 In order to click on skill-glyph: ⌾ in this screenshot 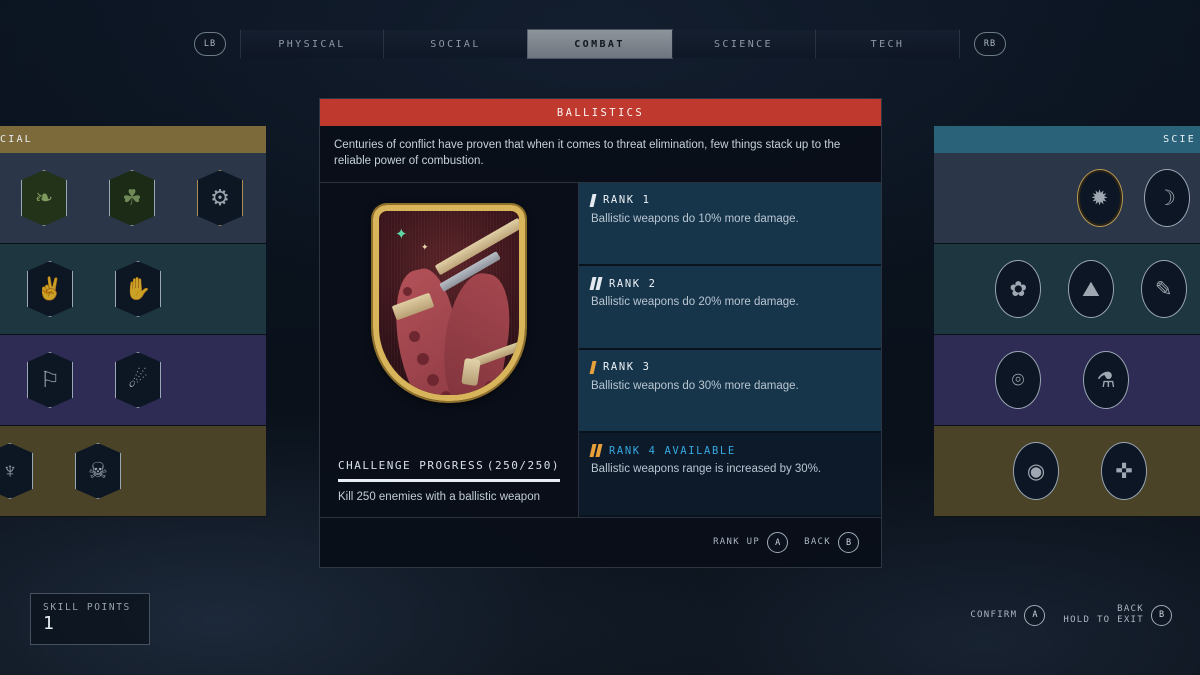, I will do `click(1018, 380)`.